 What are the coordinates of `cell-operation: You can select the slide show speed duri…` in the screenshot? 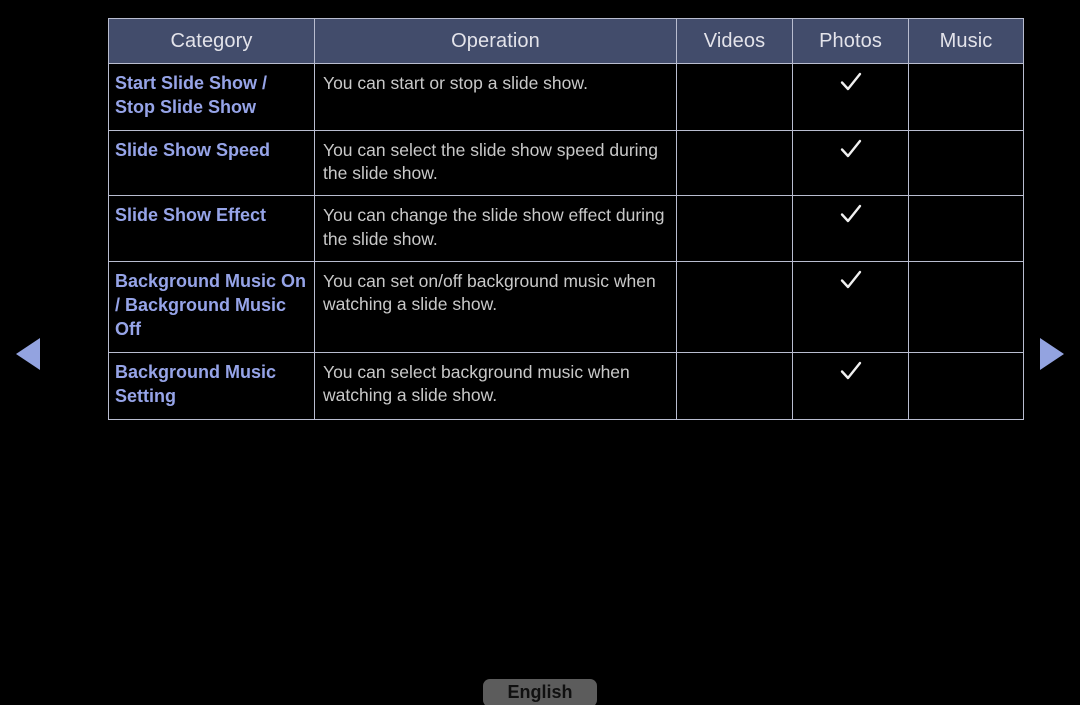 It's located at (495, 163).